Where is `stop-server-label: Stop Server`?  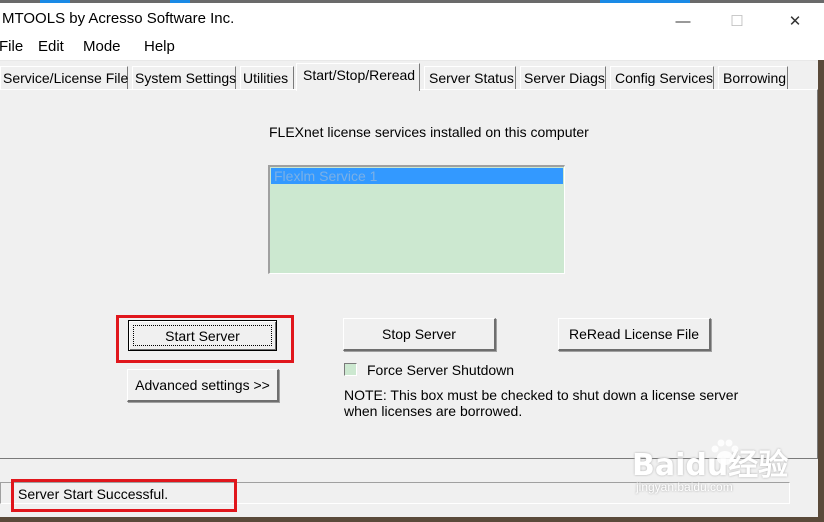
stop-server-label: Stop Server is located at coordinates (419, 334).